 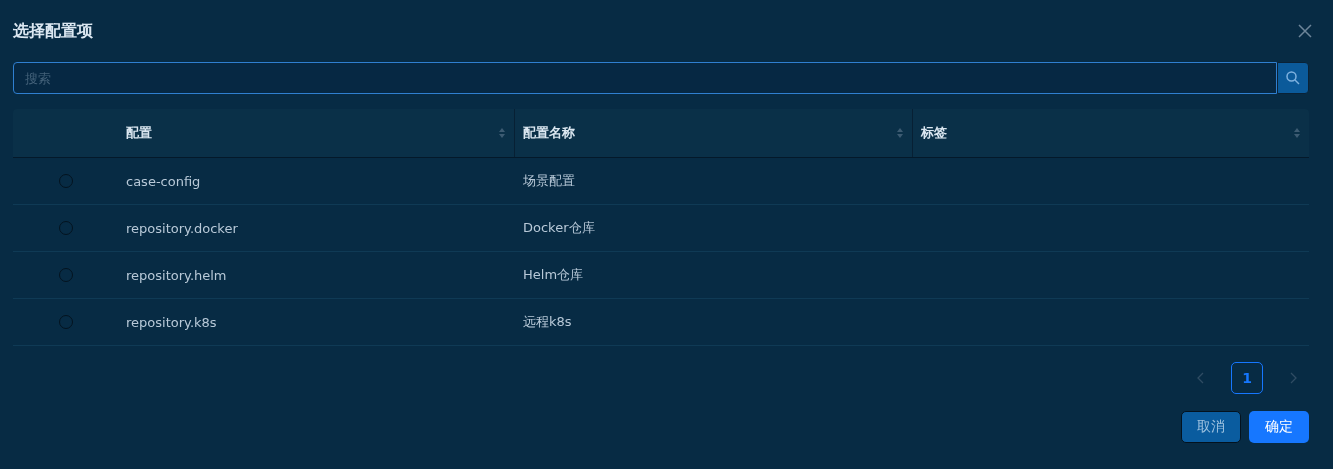 What do you see at coordinates (645, 78) in the screenshot?
I see `search-field: 搜索` at bounding box center [645, 78].